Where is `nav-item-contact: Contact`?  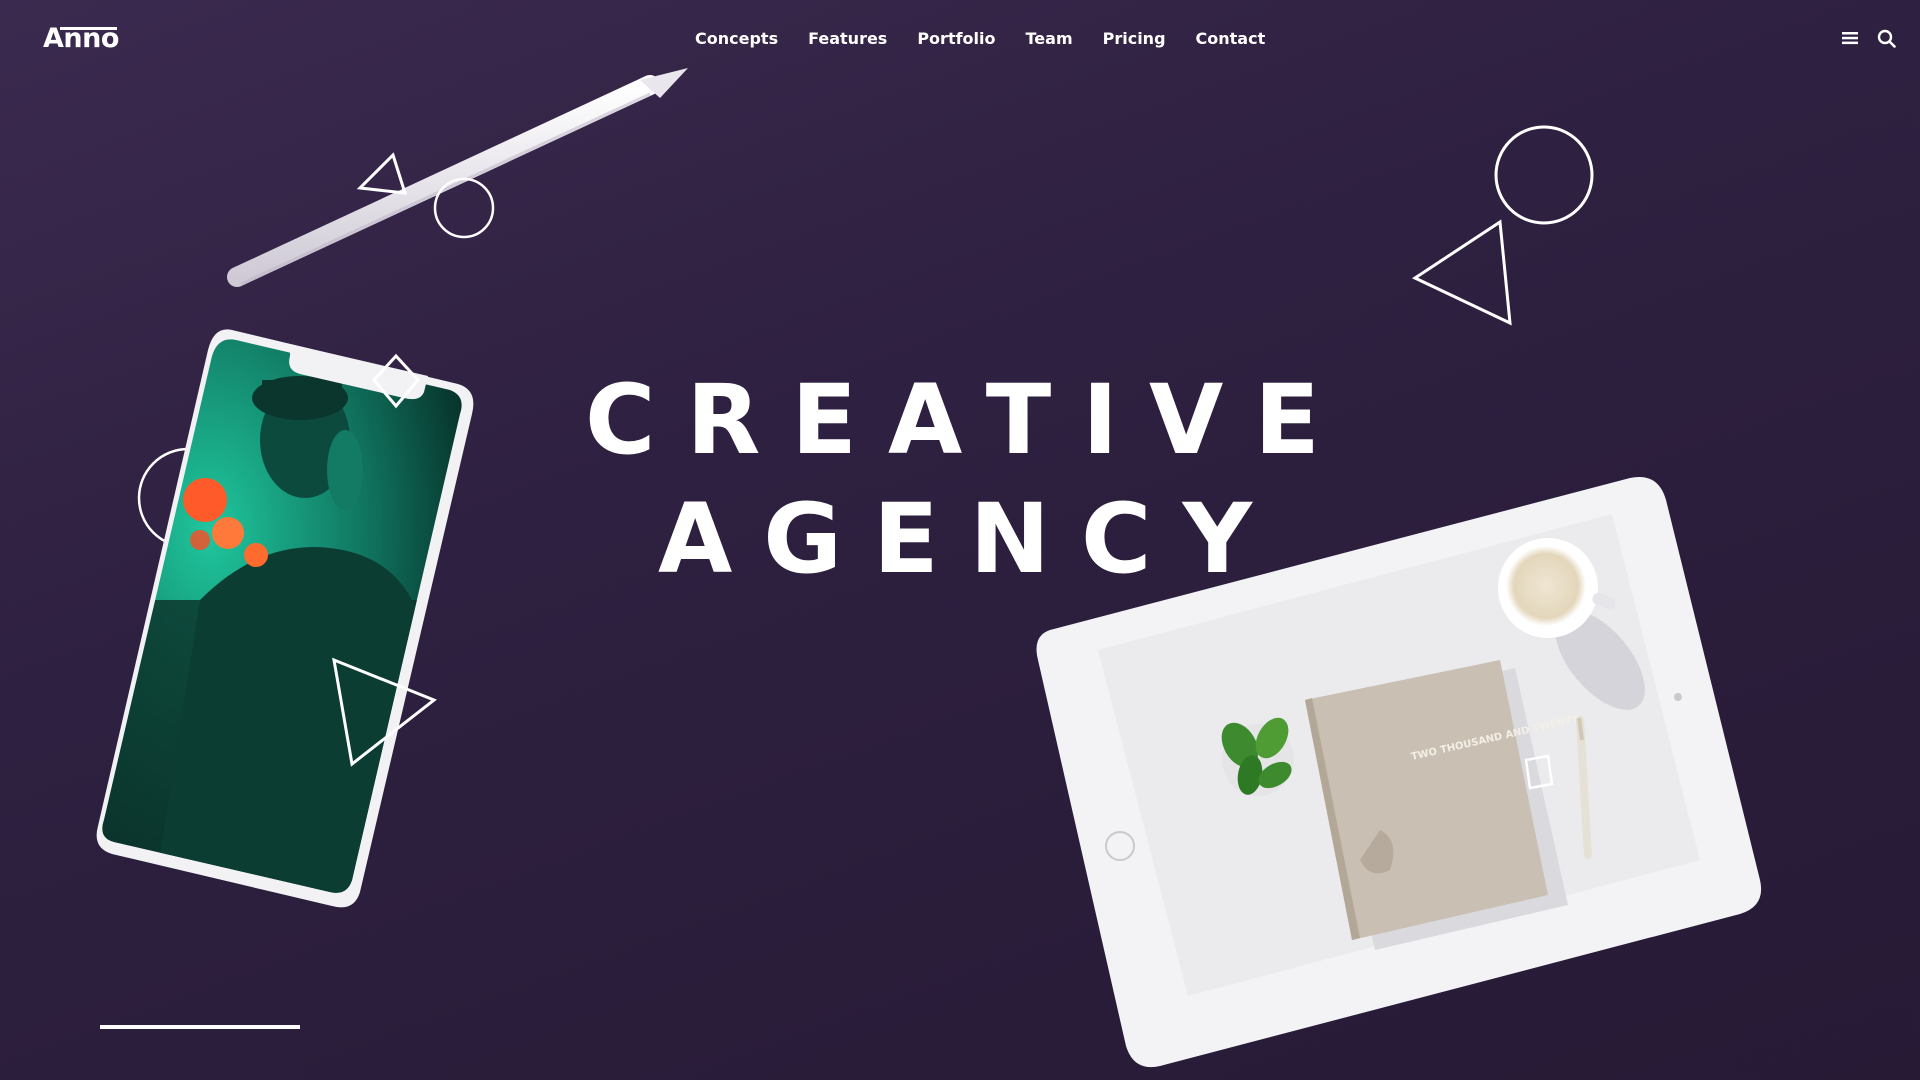 nav-item-contact: Contact is located at coordinates (1231, 39).